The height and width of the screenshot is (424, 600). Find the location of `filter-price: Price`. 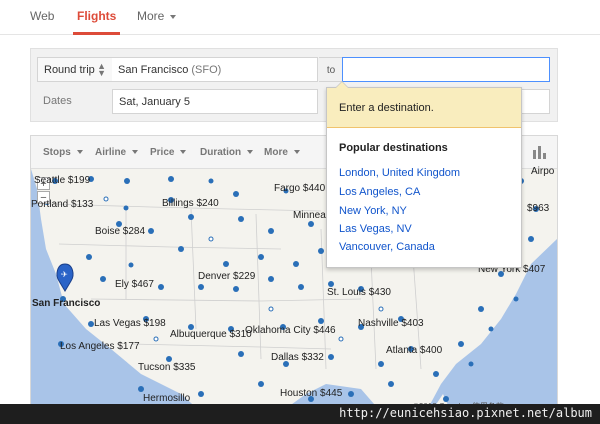

filter-price: Price is located at coordinates (168, 152).